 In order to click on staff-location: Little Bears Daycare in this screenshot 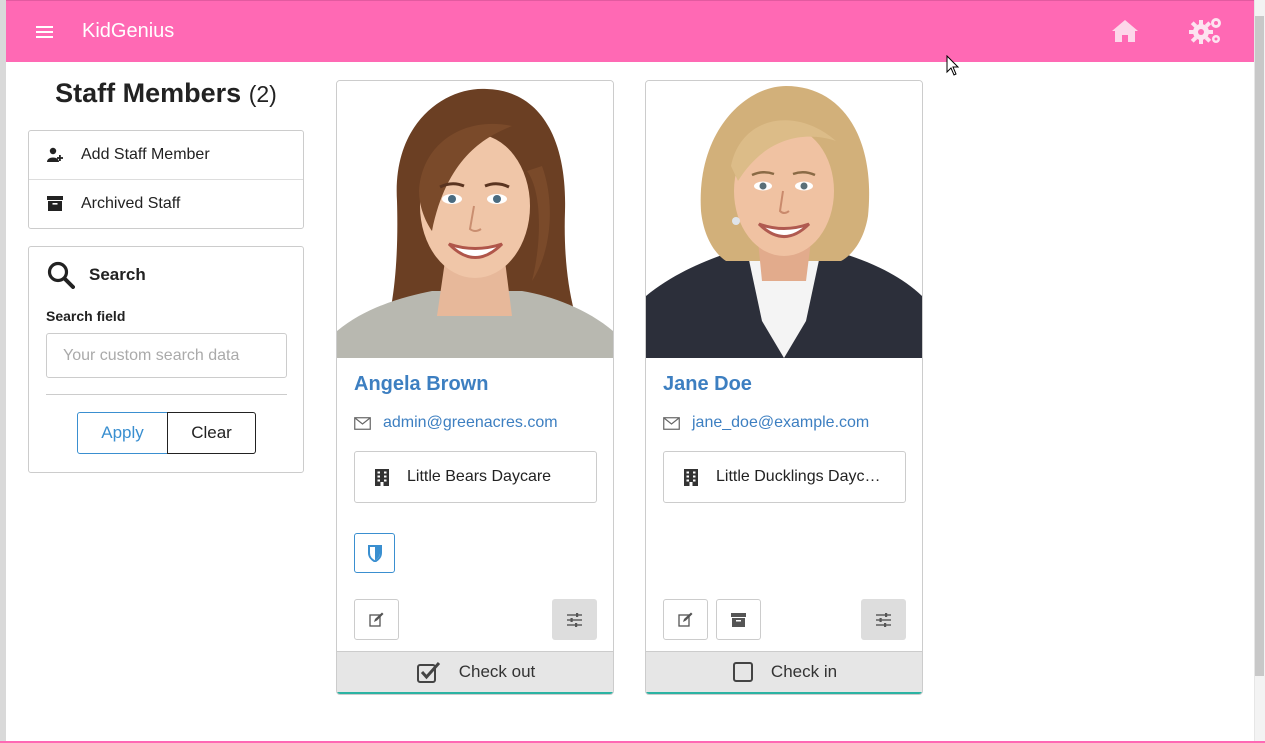, I will do `click(475, 477)`.